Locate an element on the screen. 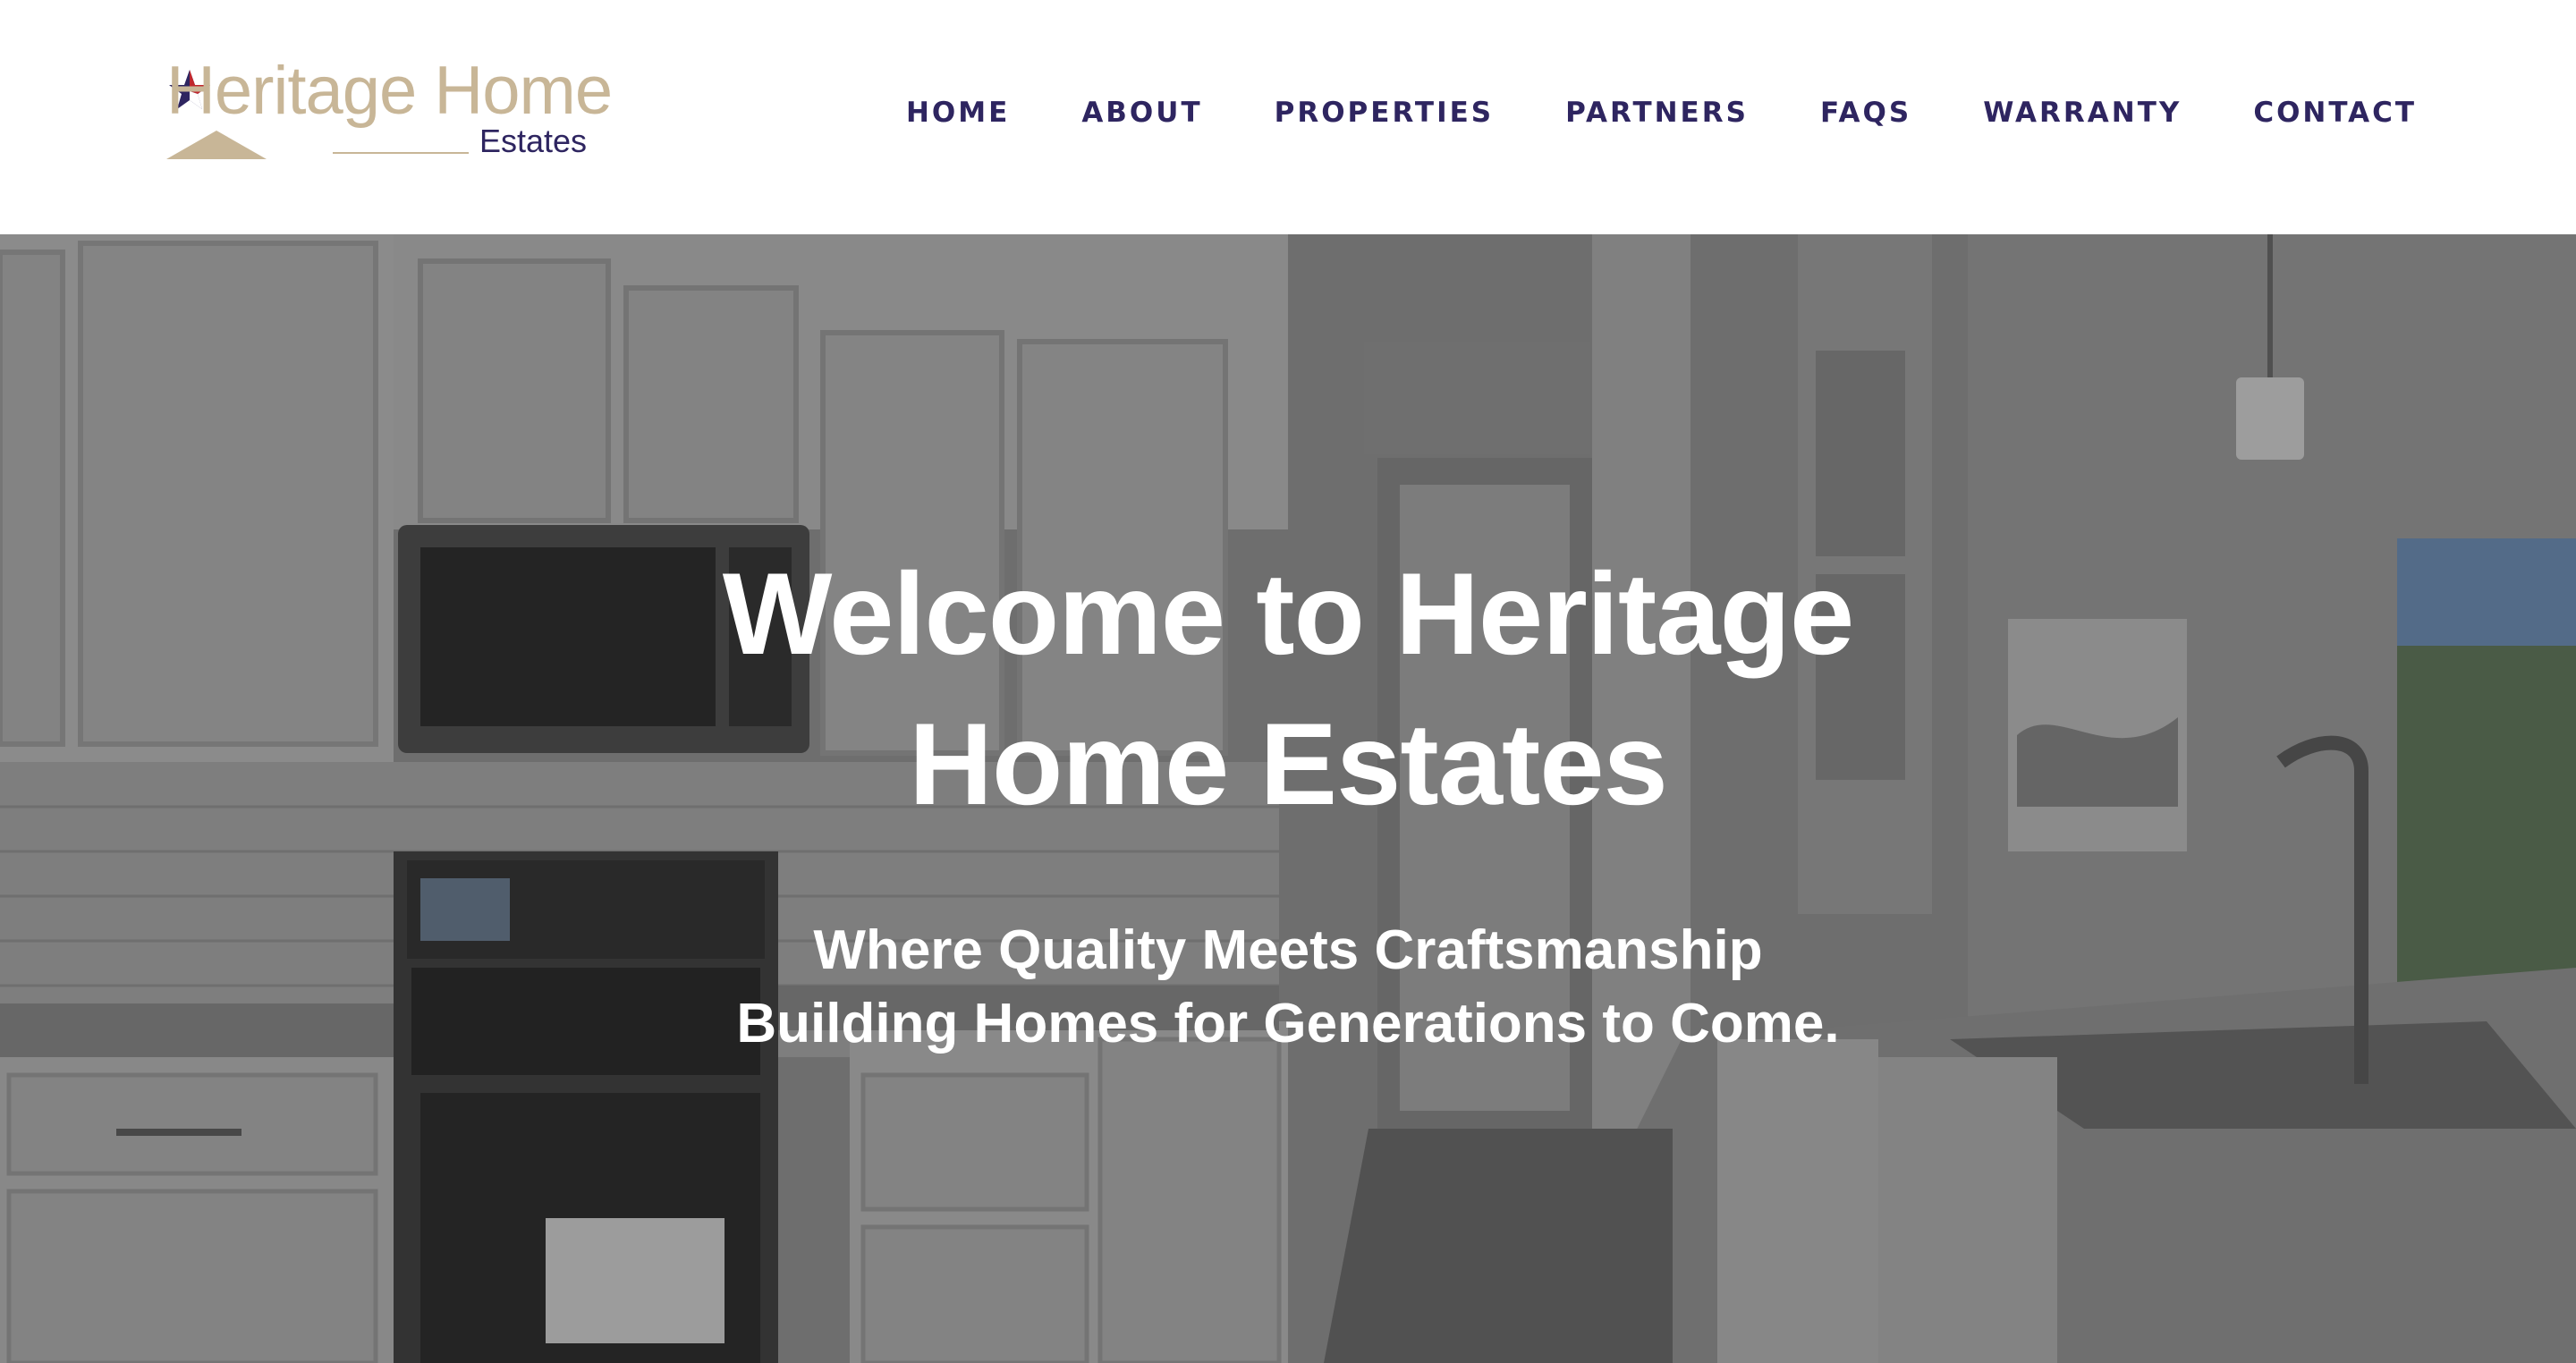 The width and height of the screenshot is (2576, 1363). logo-title: Heritage Home is located at coordinates (389, 91).